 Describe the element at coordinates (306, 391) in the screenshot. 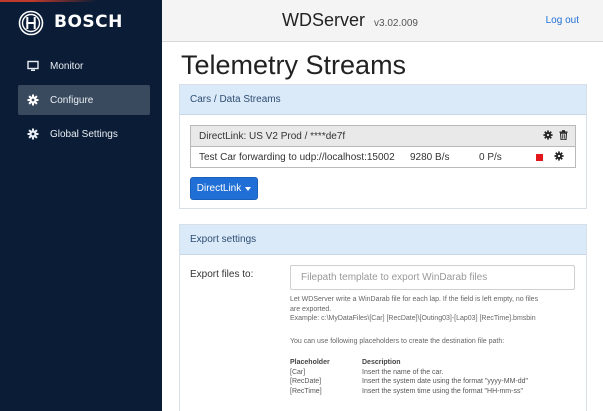

I see `table-cell: [RecTime]` at that location.